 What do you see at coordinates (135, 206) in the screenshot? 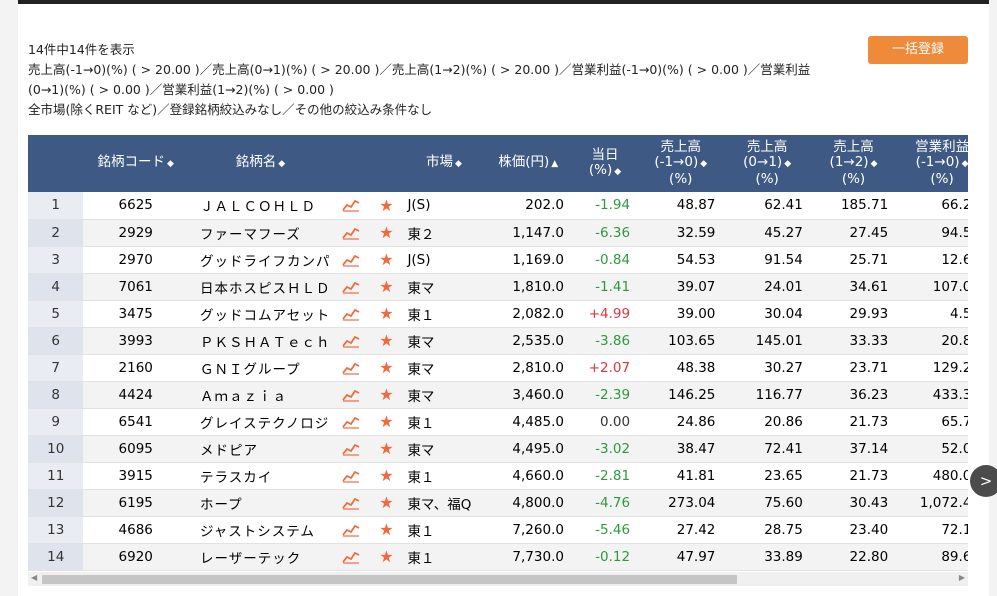
I see `stock-code: 6625` at bounding box center [135, 206].